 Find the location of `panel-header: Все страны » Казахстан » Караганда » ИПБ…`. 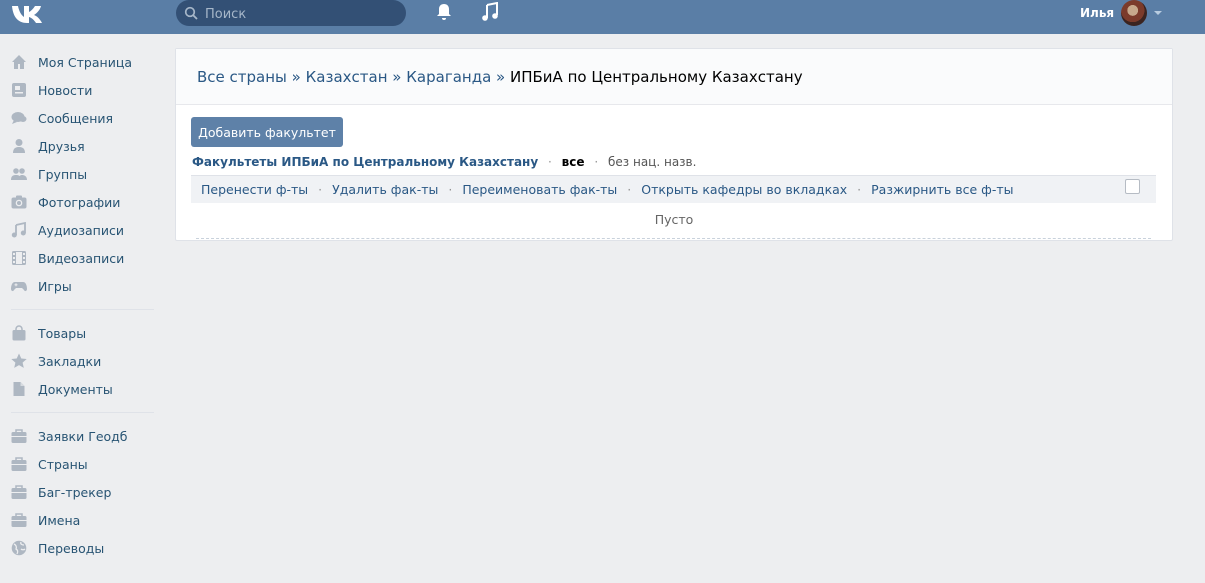

panel-header: Все страны » Казахстан » Караганда » ИПБ… is located at coordinates (674, 77).